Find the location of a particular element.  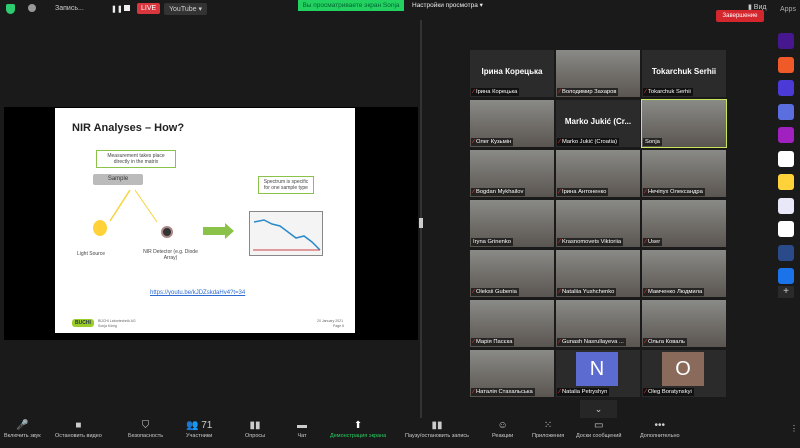

participant-name-label: ⁄ Володимир Захаров is located at coordinates (588, 92).